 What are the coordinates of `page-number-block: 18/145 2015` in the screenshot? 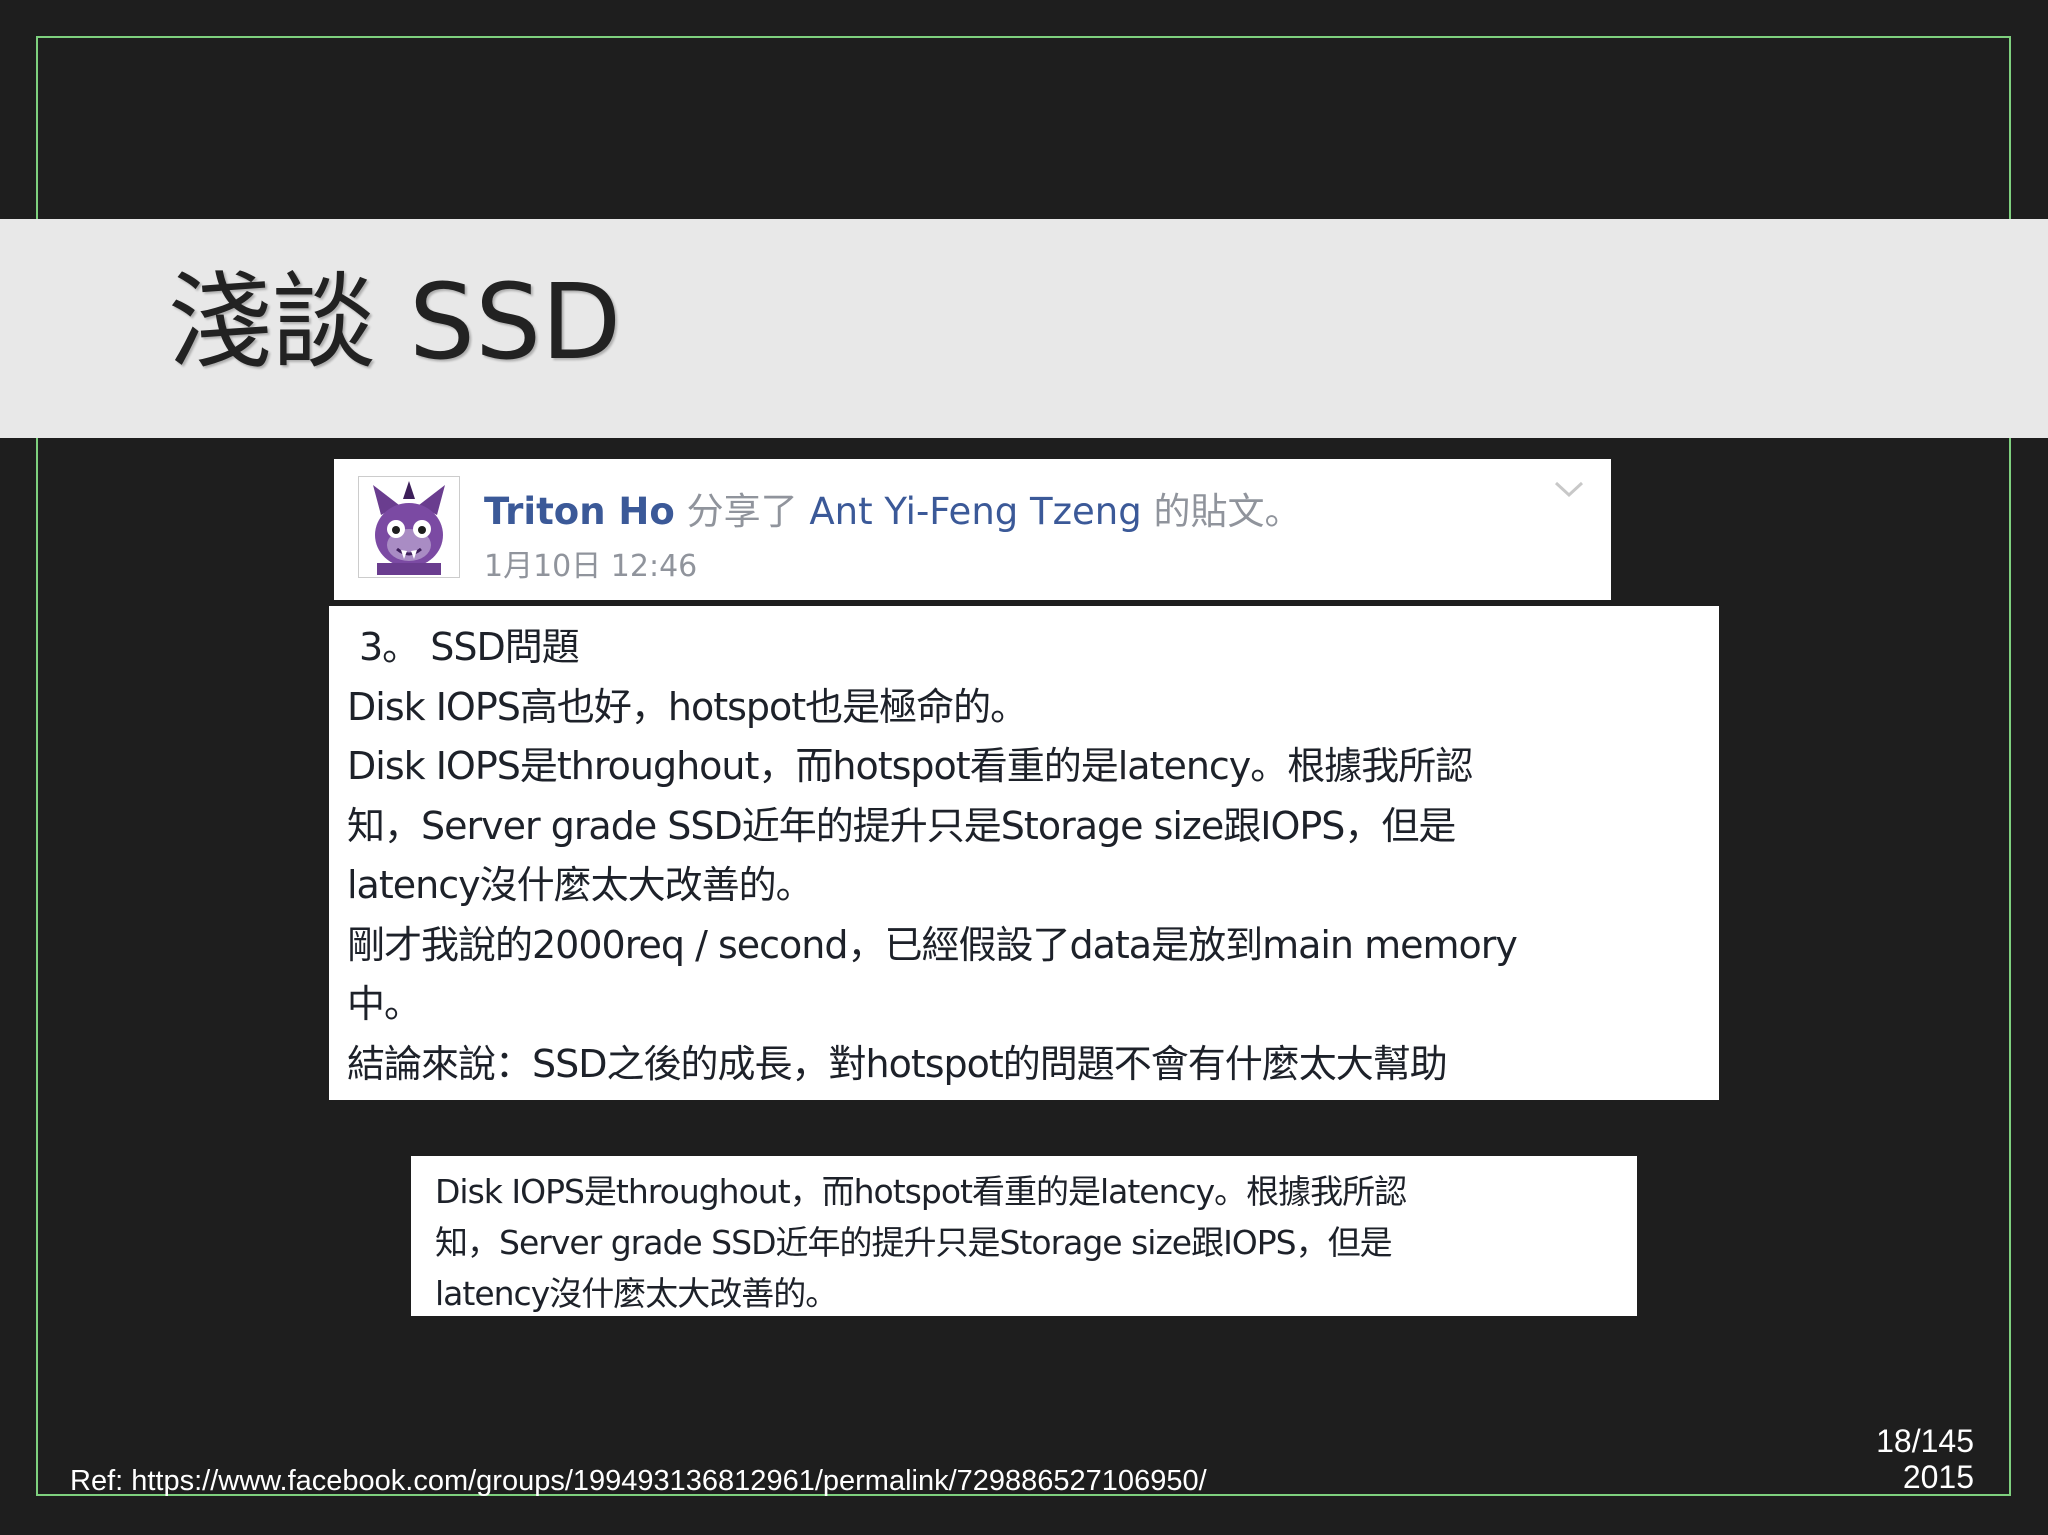 It's located at (1925, 1459).